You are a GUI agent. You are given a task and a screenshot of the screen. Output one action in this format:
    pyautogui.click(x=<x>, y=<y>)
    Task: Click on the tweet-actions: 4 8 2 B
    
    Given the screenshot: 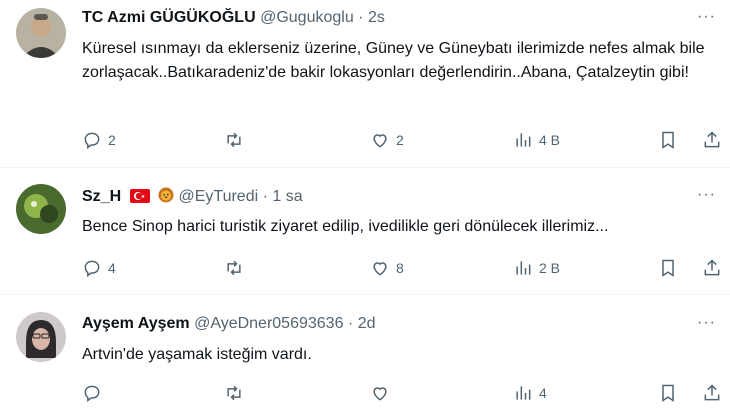 What is the action you would take?
    pyautogui.click(x=402, y=268)
    